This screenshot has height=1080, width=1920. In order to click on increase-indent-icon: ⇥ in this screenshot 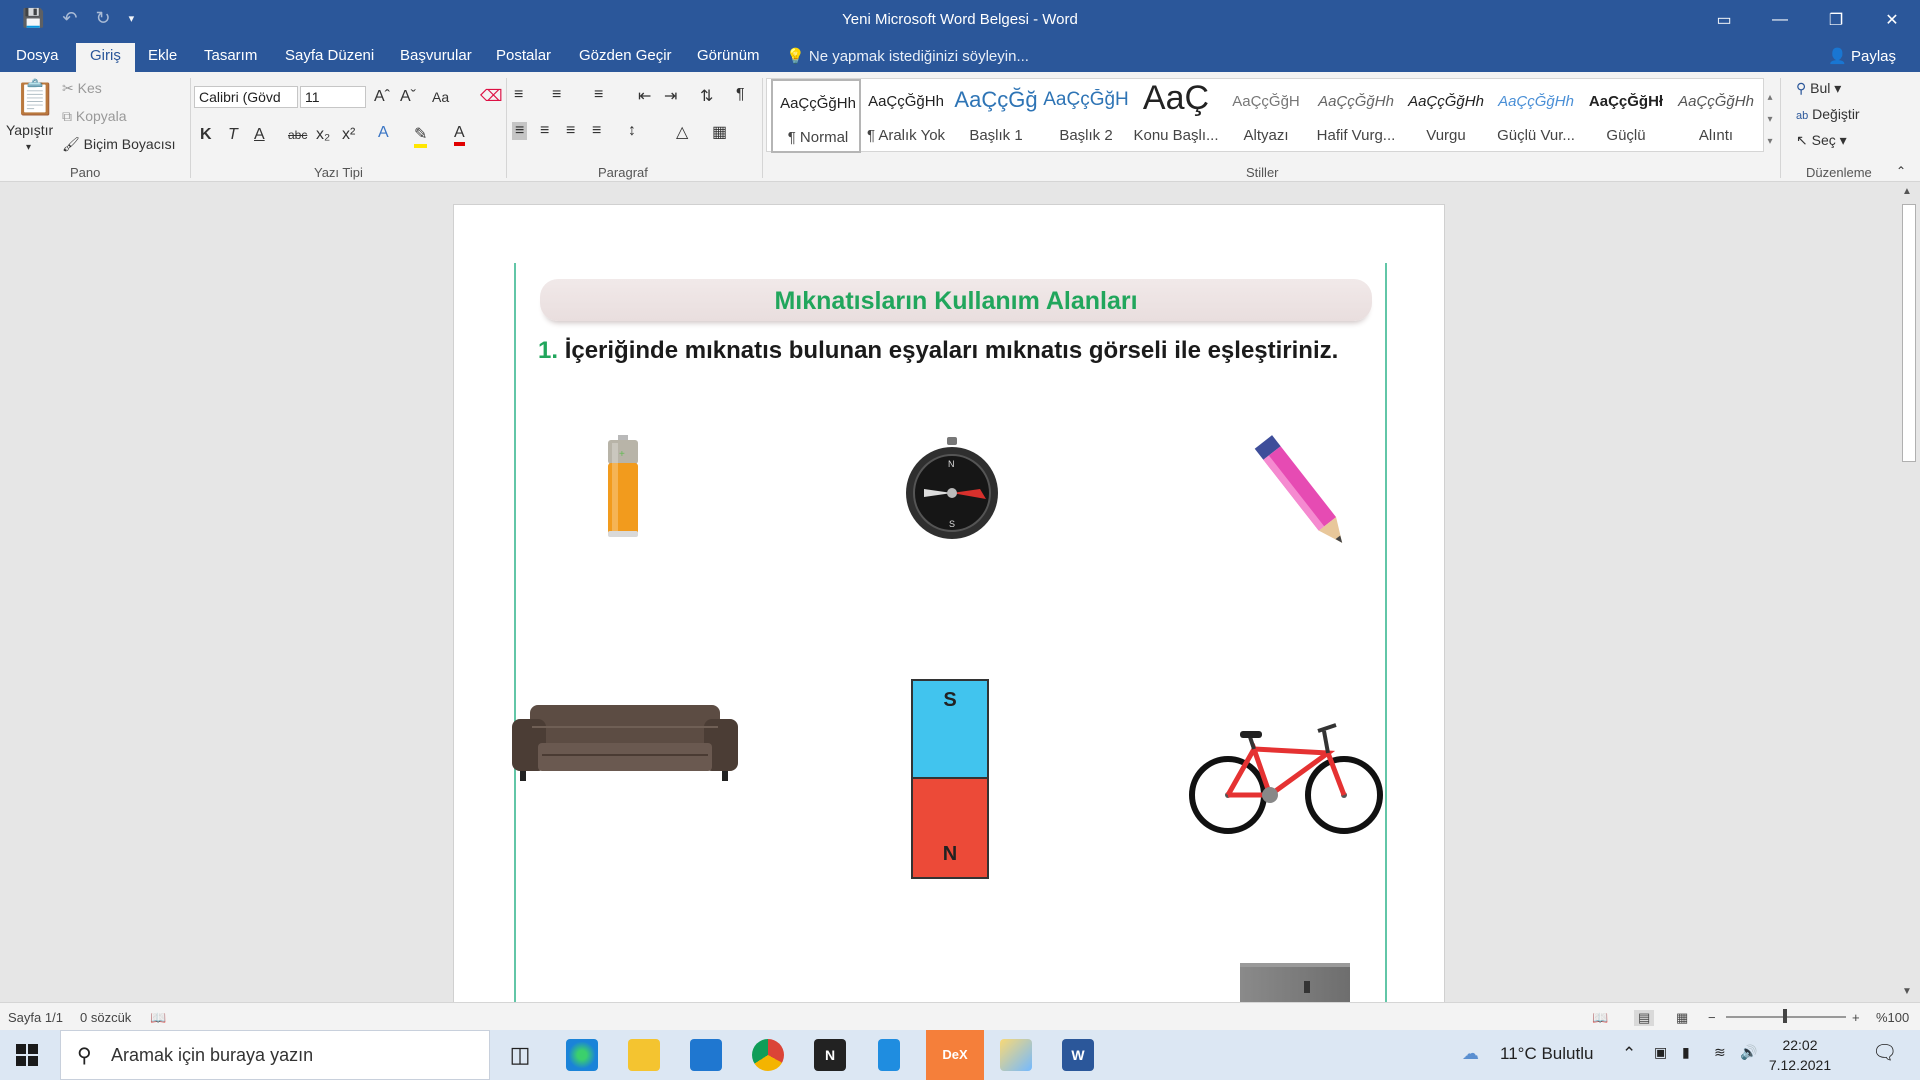, I will do `click(670, 96)`.